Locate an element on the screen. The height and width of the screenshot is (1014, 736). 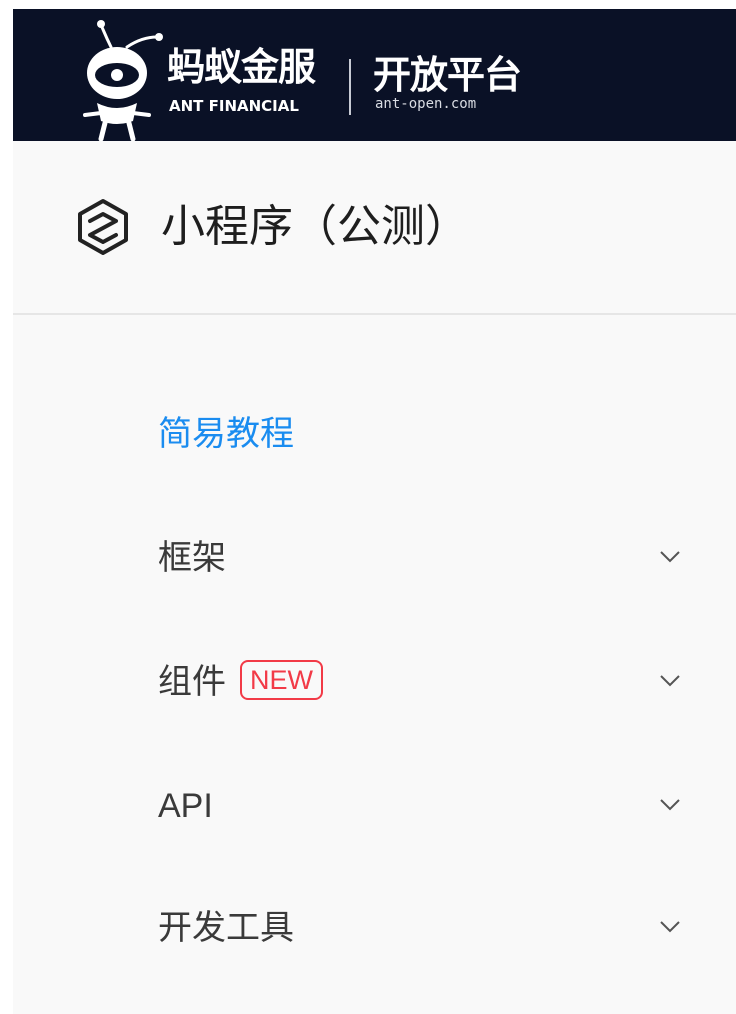
divider is located at coordinates (374, 314).